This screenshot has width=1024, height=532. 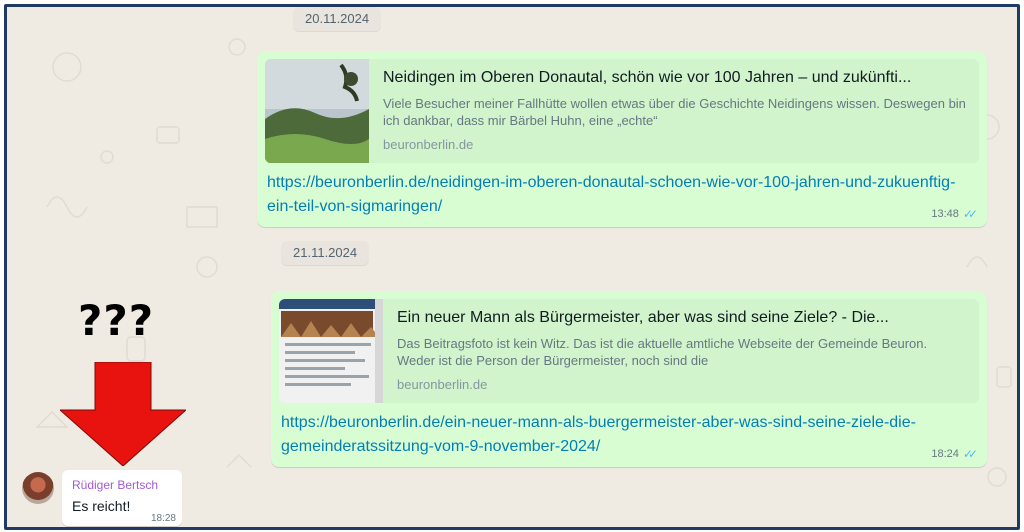 I want to click on avatar, so click(x=38, y=488).